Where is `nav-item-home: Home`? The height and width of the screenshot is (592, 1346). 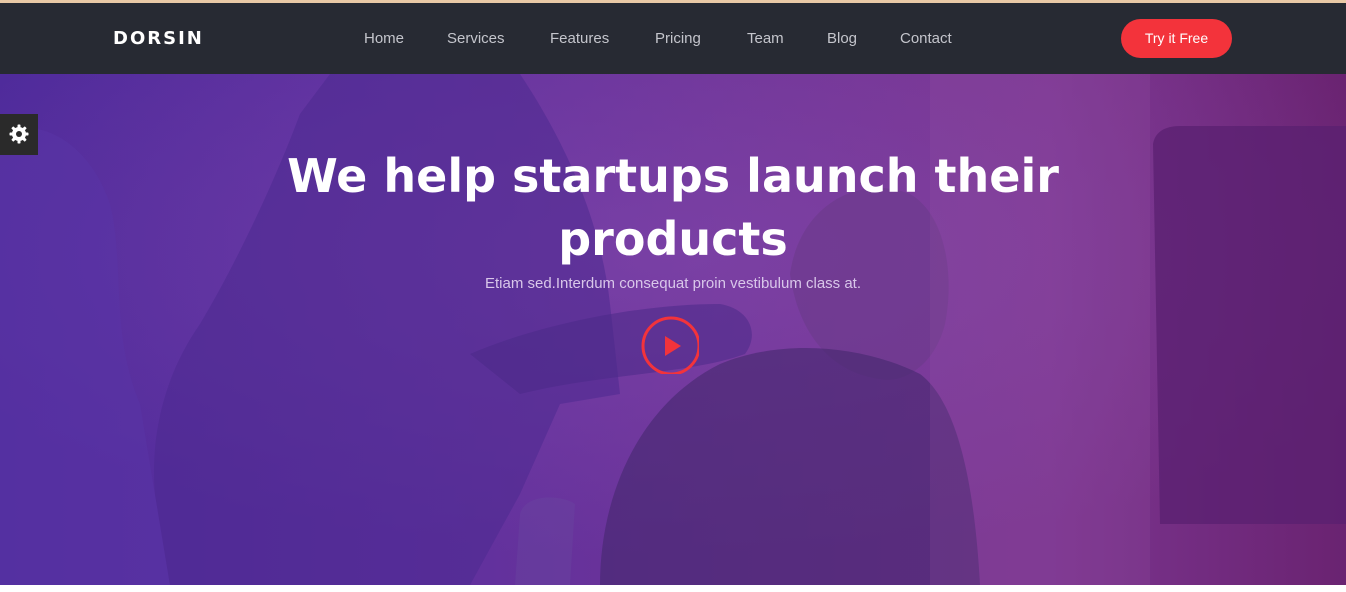 nav-item-home: Home is located at coordinates (384, 39).